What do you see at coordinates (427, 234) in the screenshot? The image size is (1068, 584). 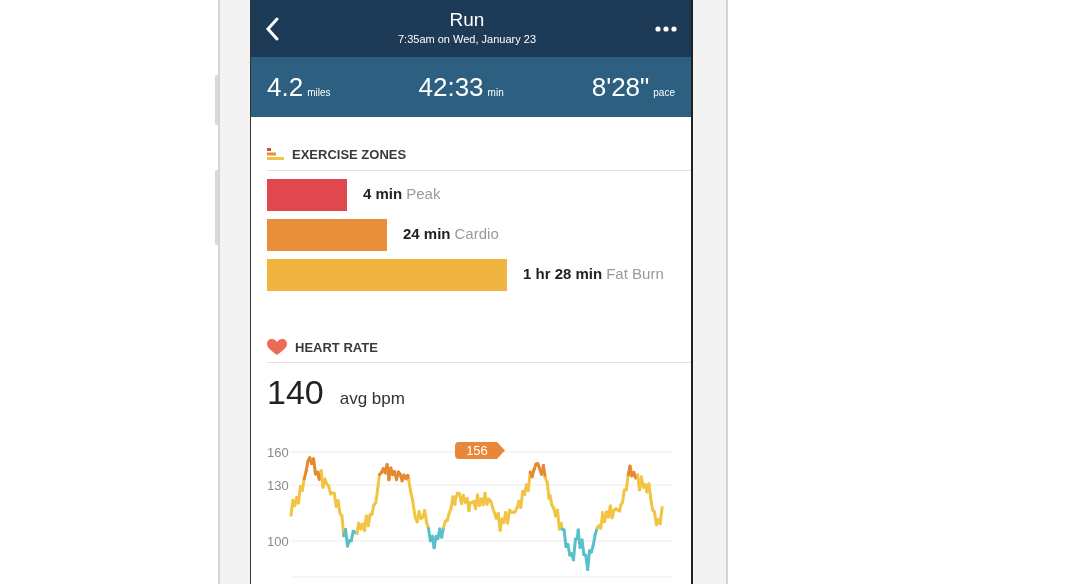 I see `zone-duration: 24 min` at bounding box center [427, 234].